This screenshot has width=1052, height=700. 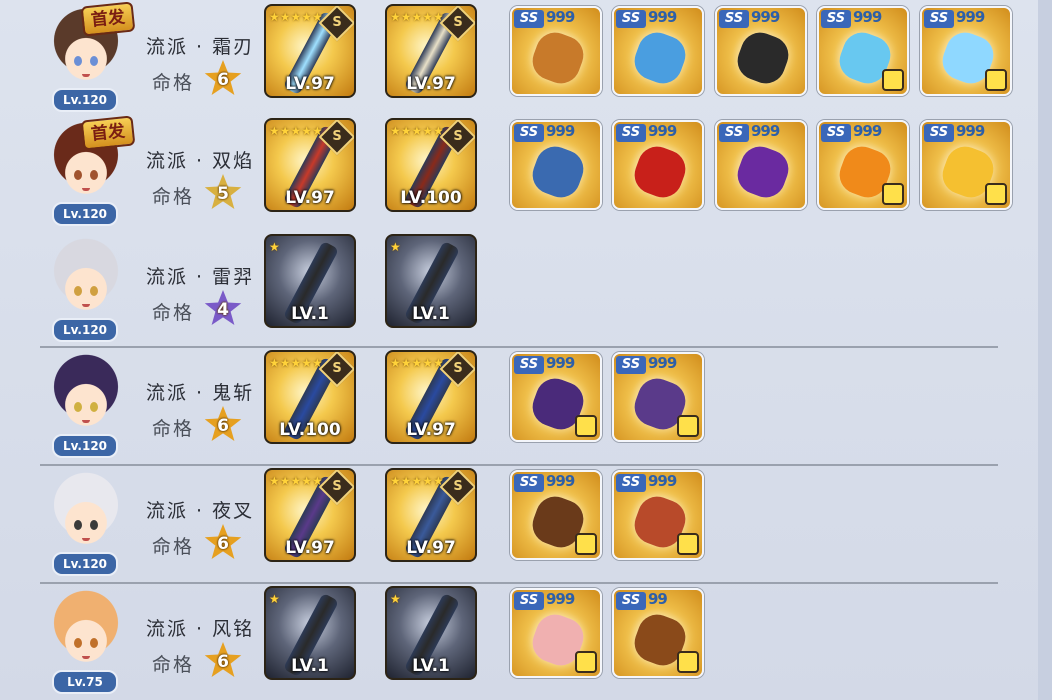 What do you see at coordinates (395, 599) in the screenshot?
I see `weapon-stars: ★` at bounding box center [395, 599].